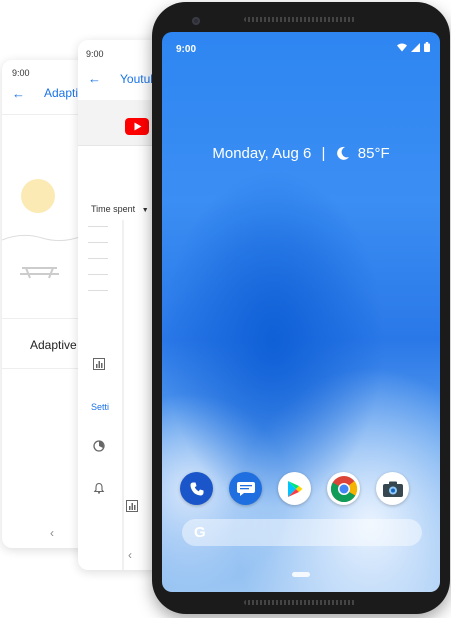  I want to click on front-camera, so click(196, 21).